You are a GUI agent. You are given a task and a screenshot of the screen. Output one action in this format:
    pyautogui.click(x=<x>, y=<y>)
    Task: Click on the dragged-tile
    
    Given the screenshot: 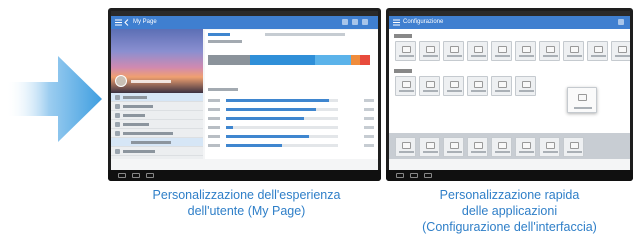 What is the action you would take?
    pyautogui.click(x=582, y=100)
    